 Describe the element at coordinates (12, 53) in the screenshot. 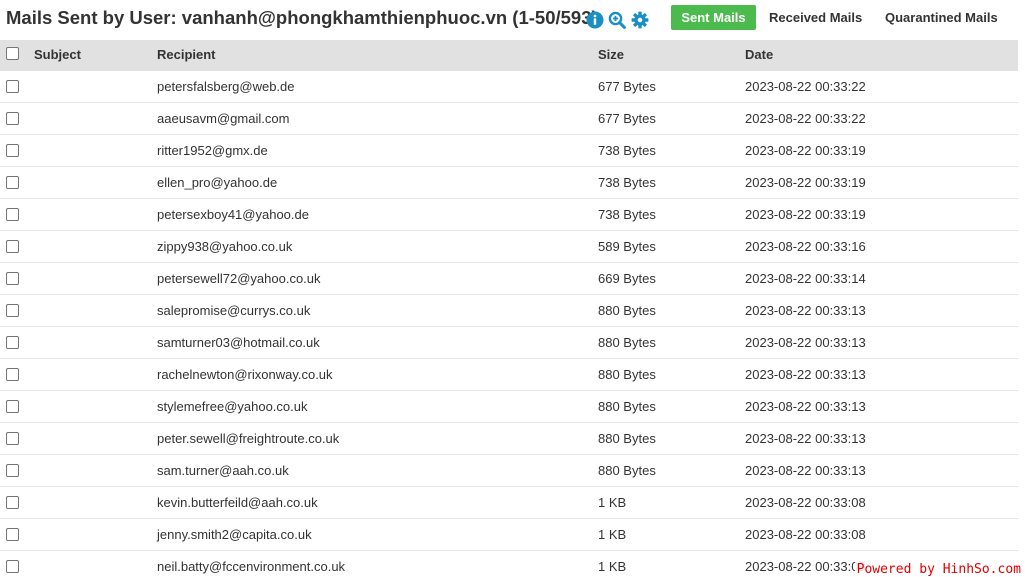

I see `select-all-checkbox` at that location.